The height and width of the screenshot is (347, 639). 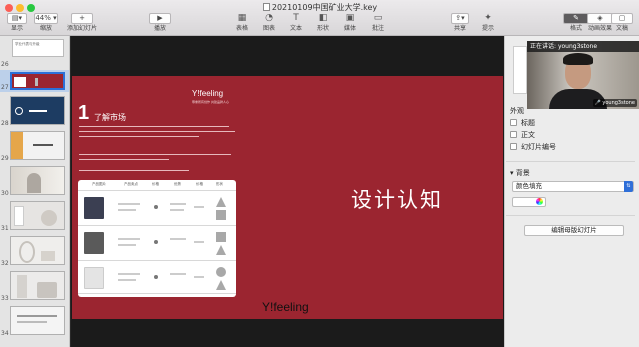 I want to click on add-slide-button: + 添加幻灯片, so click(x=82, y=24).